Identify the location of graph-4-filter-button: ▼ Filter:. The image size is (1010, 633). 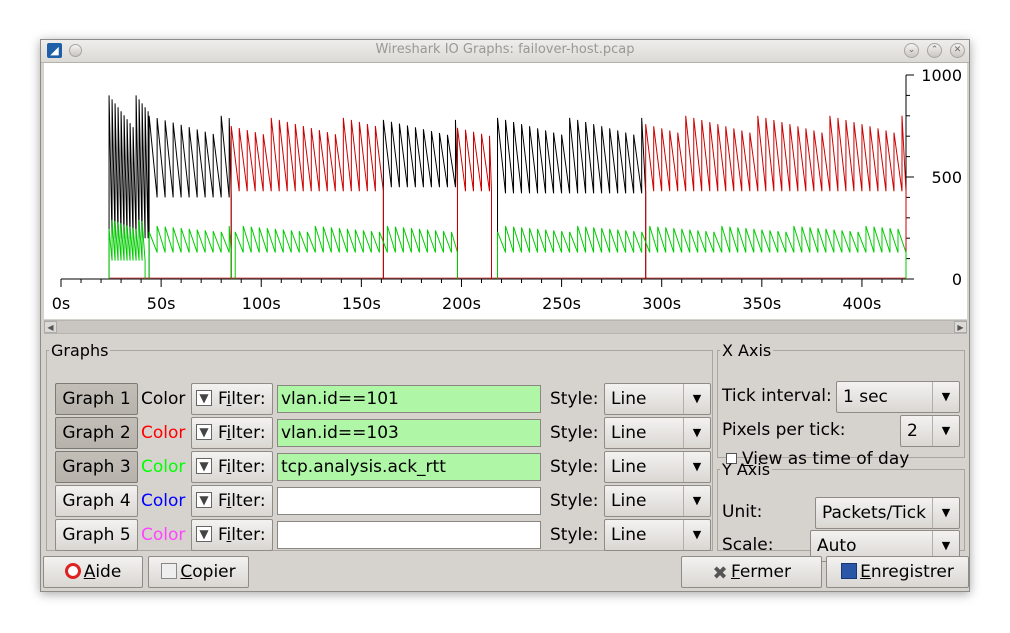
(232, 501).